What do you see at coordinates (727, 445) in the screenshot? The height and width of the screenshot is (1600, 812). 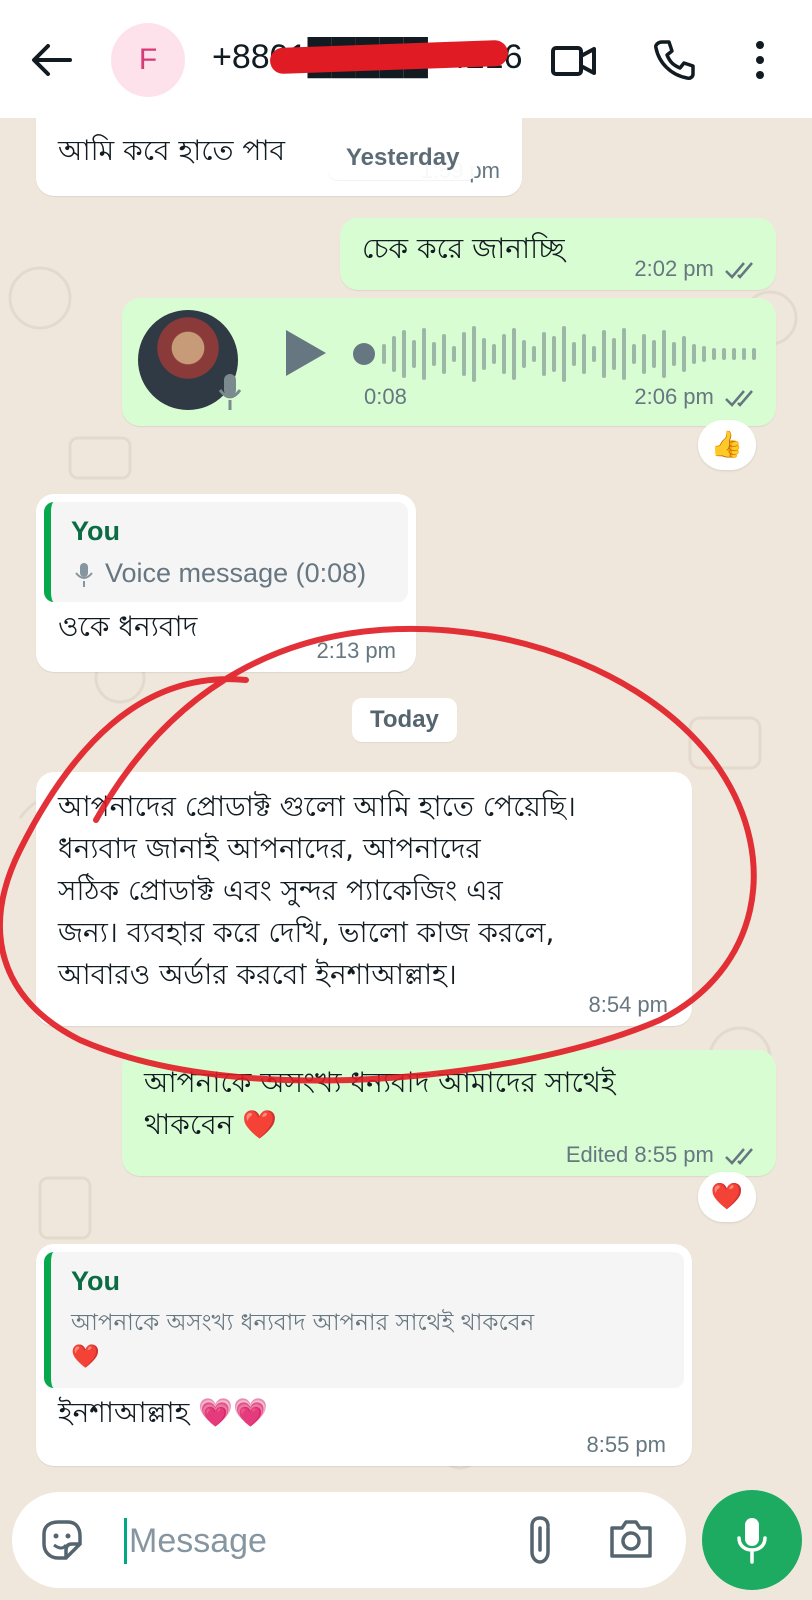 I see `reaction-thumbs-up: 👍` at bounding box center [727, 445].